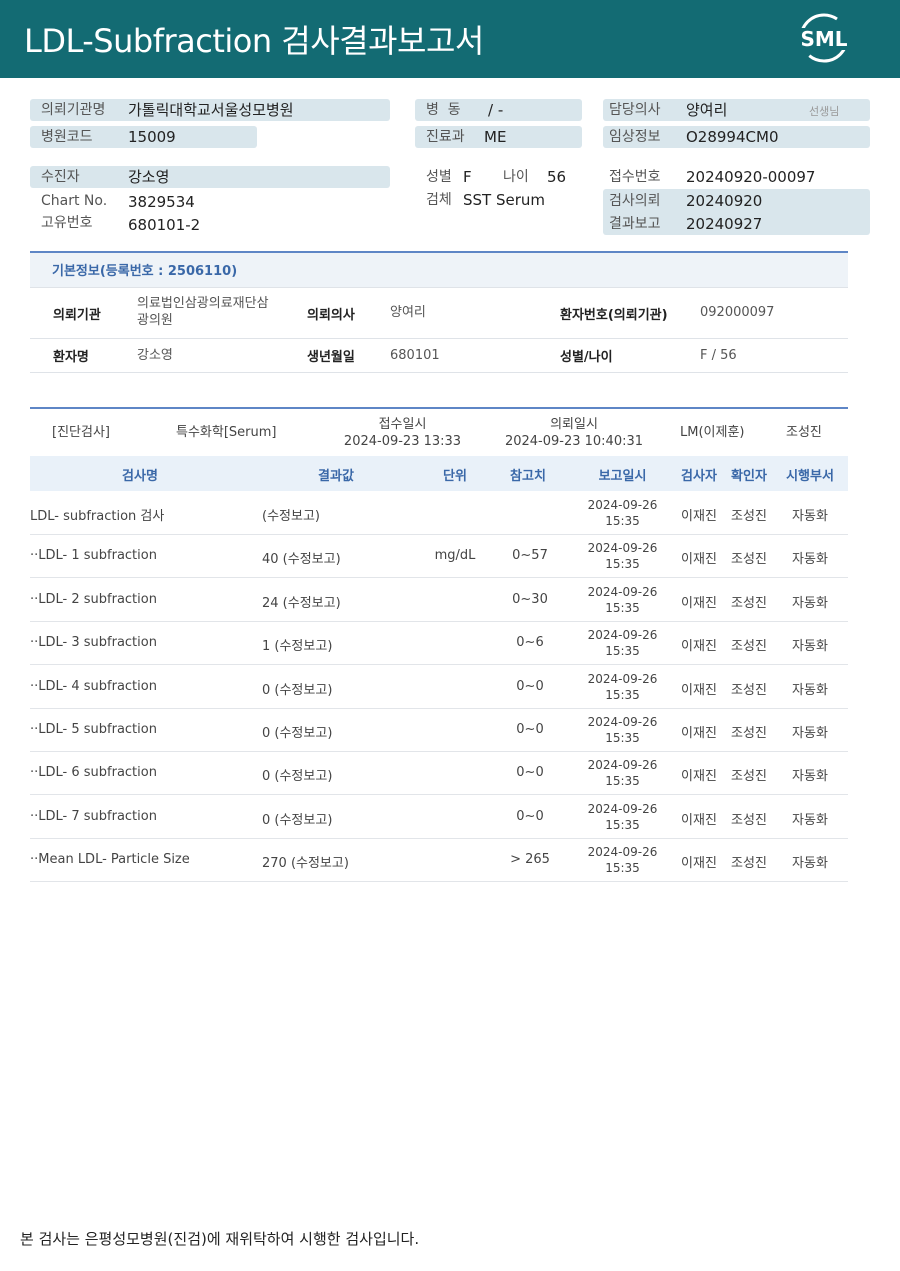 The height and width of the screenshot is (1271, 900). I want to click on result-ref: 0~57, so click(530, 556).